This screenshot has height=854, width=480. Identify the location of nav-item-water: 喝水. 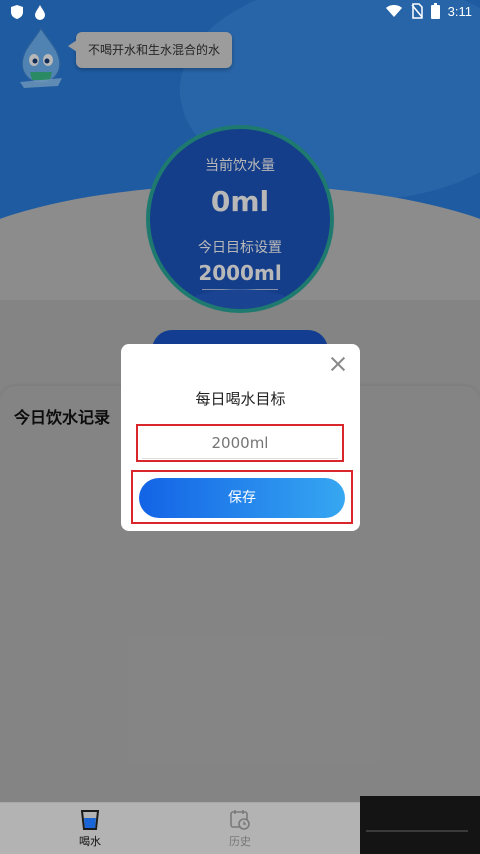
(90, 829).